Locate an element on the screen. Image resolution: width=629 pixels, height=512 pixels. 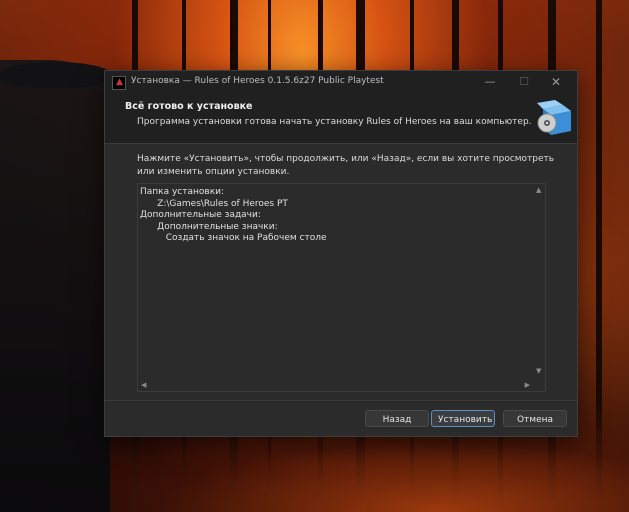
wallpaper-hat is located at coordinates (56, 75).